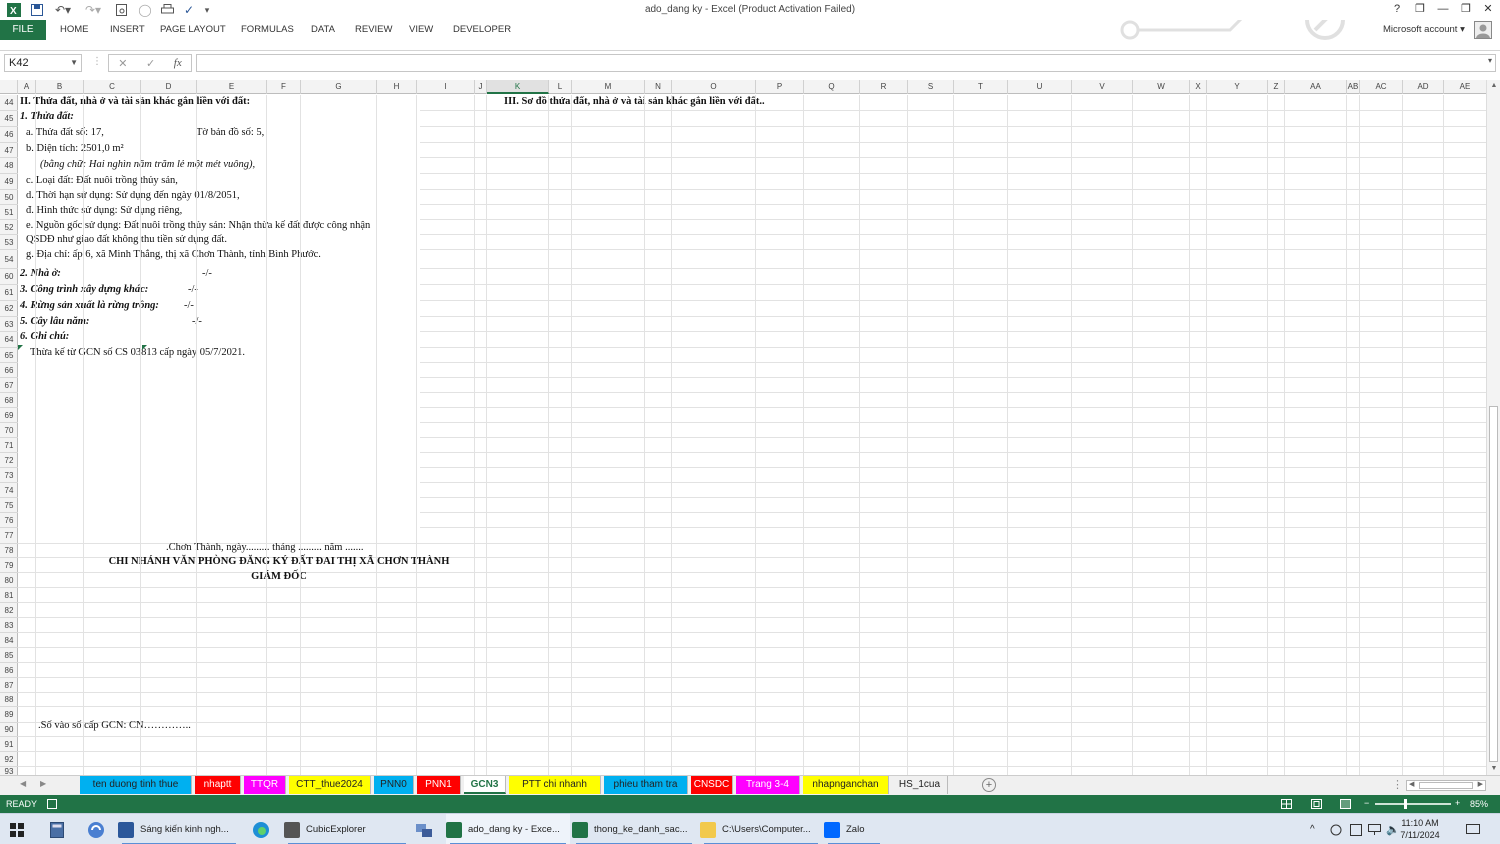 Image resolution: width=1500 pixels, height=844 pixels. Describe the element at coordinates (20, 829) in the screenshot. I see `windows-start-icon` at that location.